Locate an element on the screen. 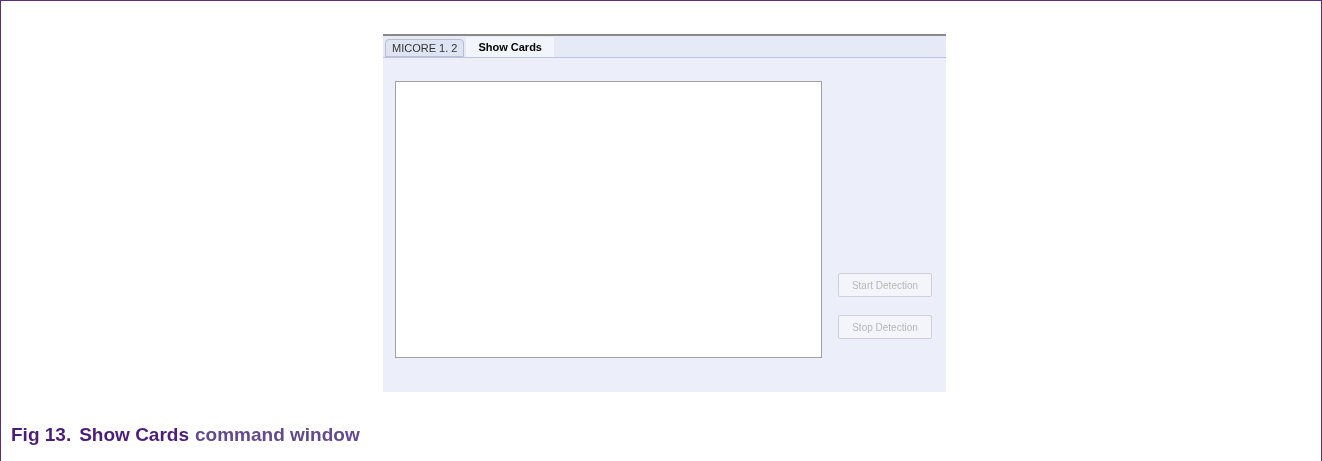 This screenshot has height=461, width=1322. tab: Show Cards is located at coordinates (510, 47).